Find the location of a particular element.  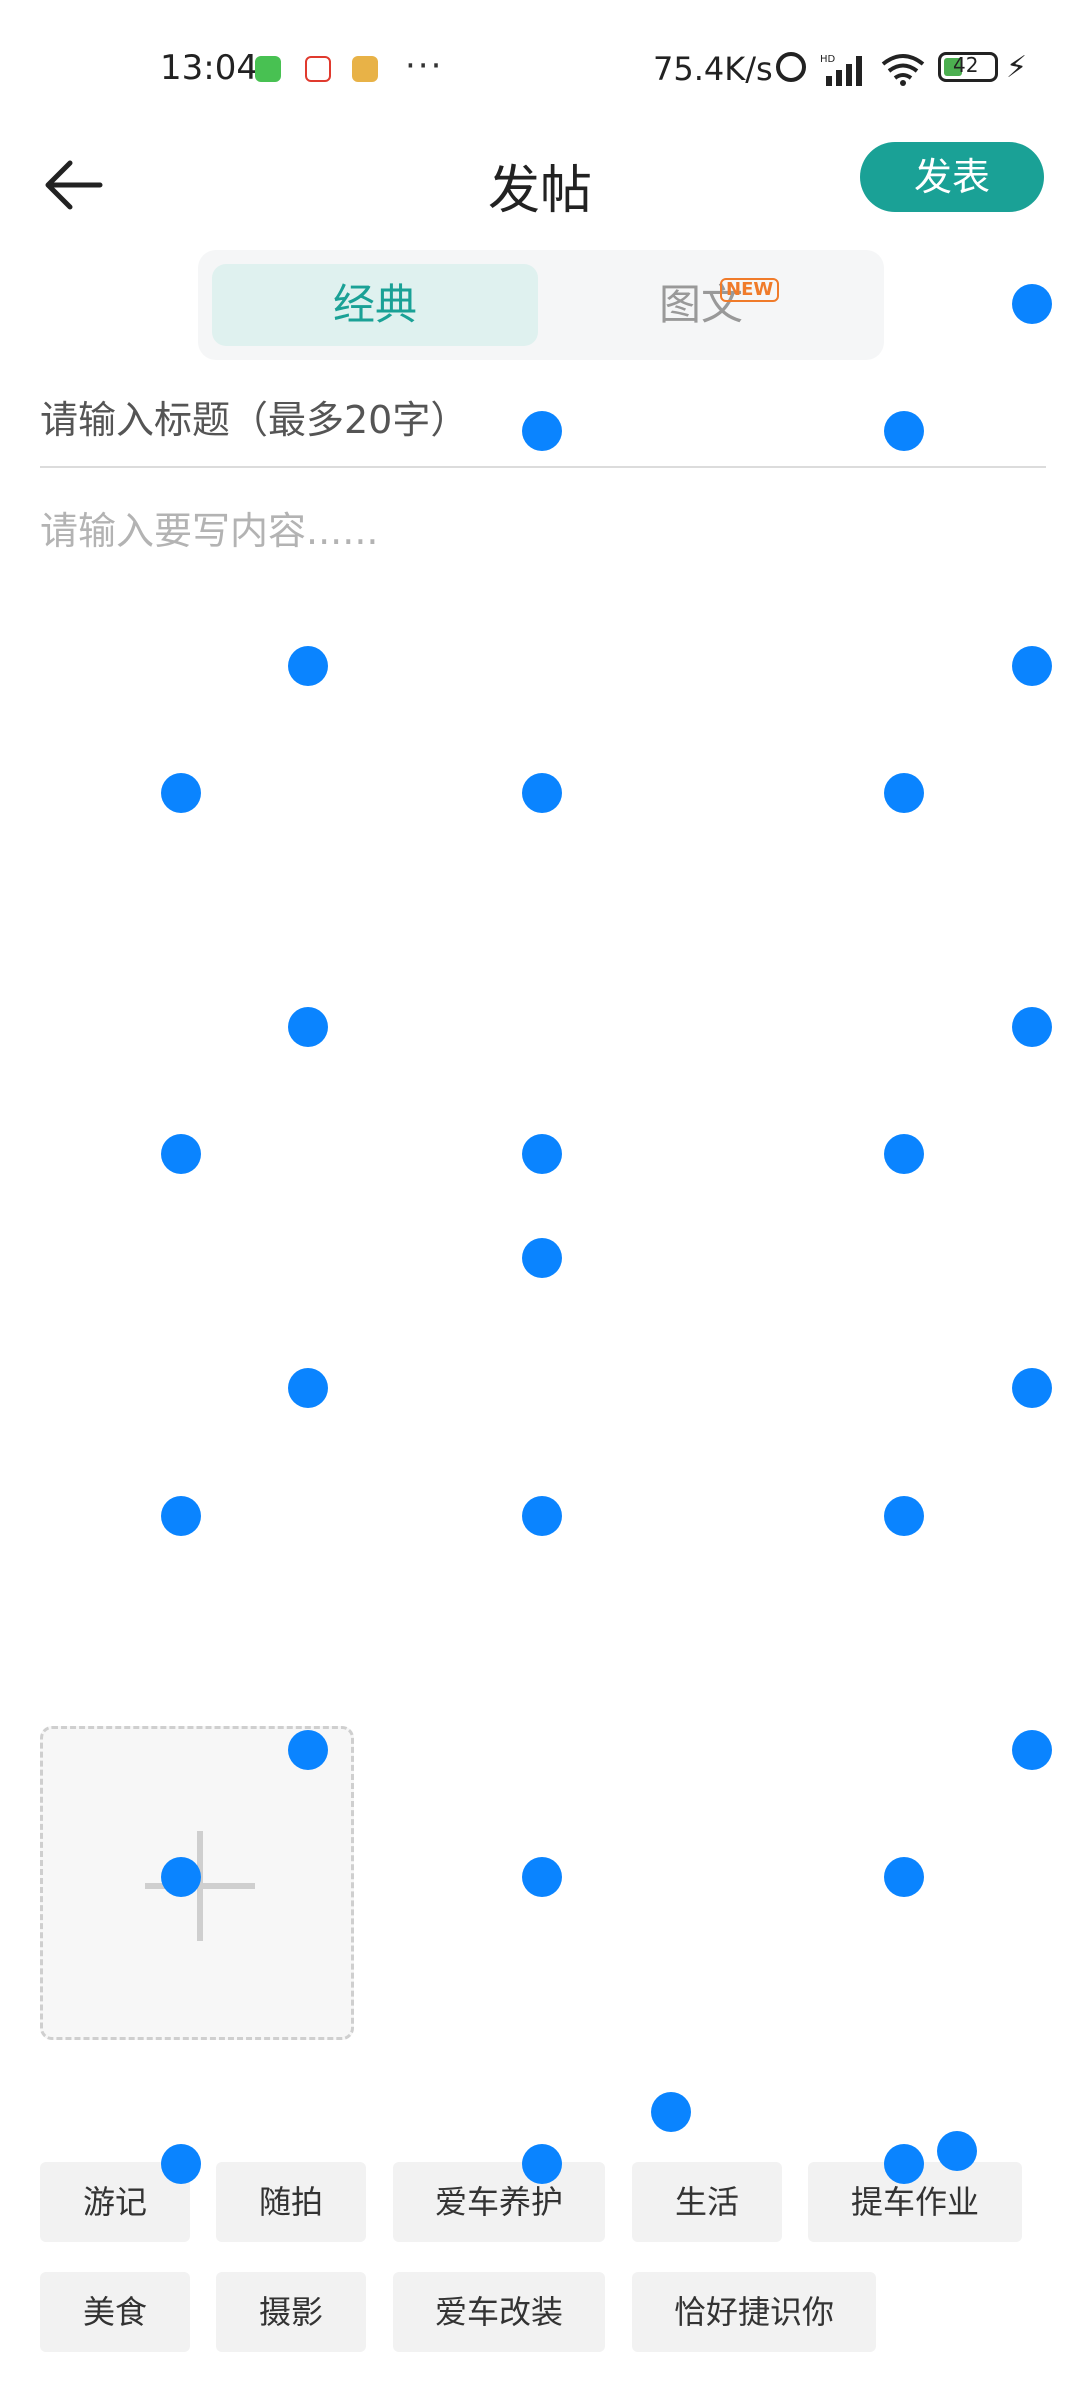

status-time: 13:04 is located at coordinates (209, 68).